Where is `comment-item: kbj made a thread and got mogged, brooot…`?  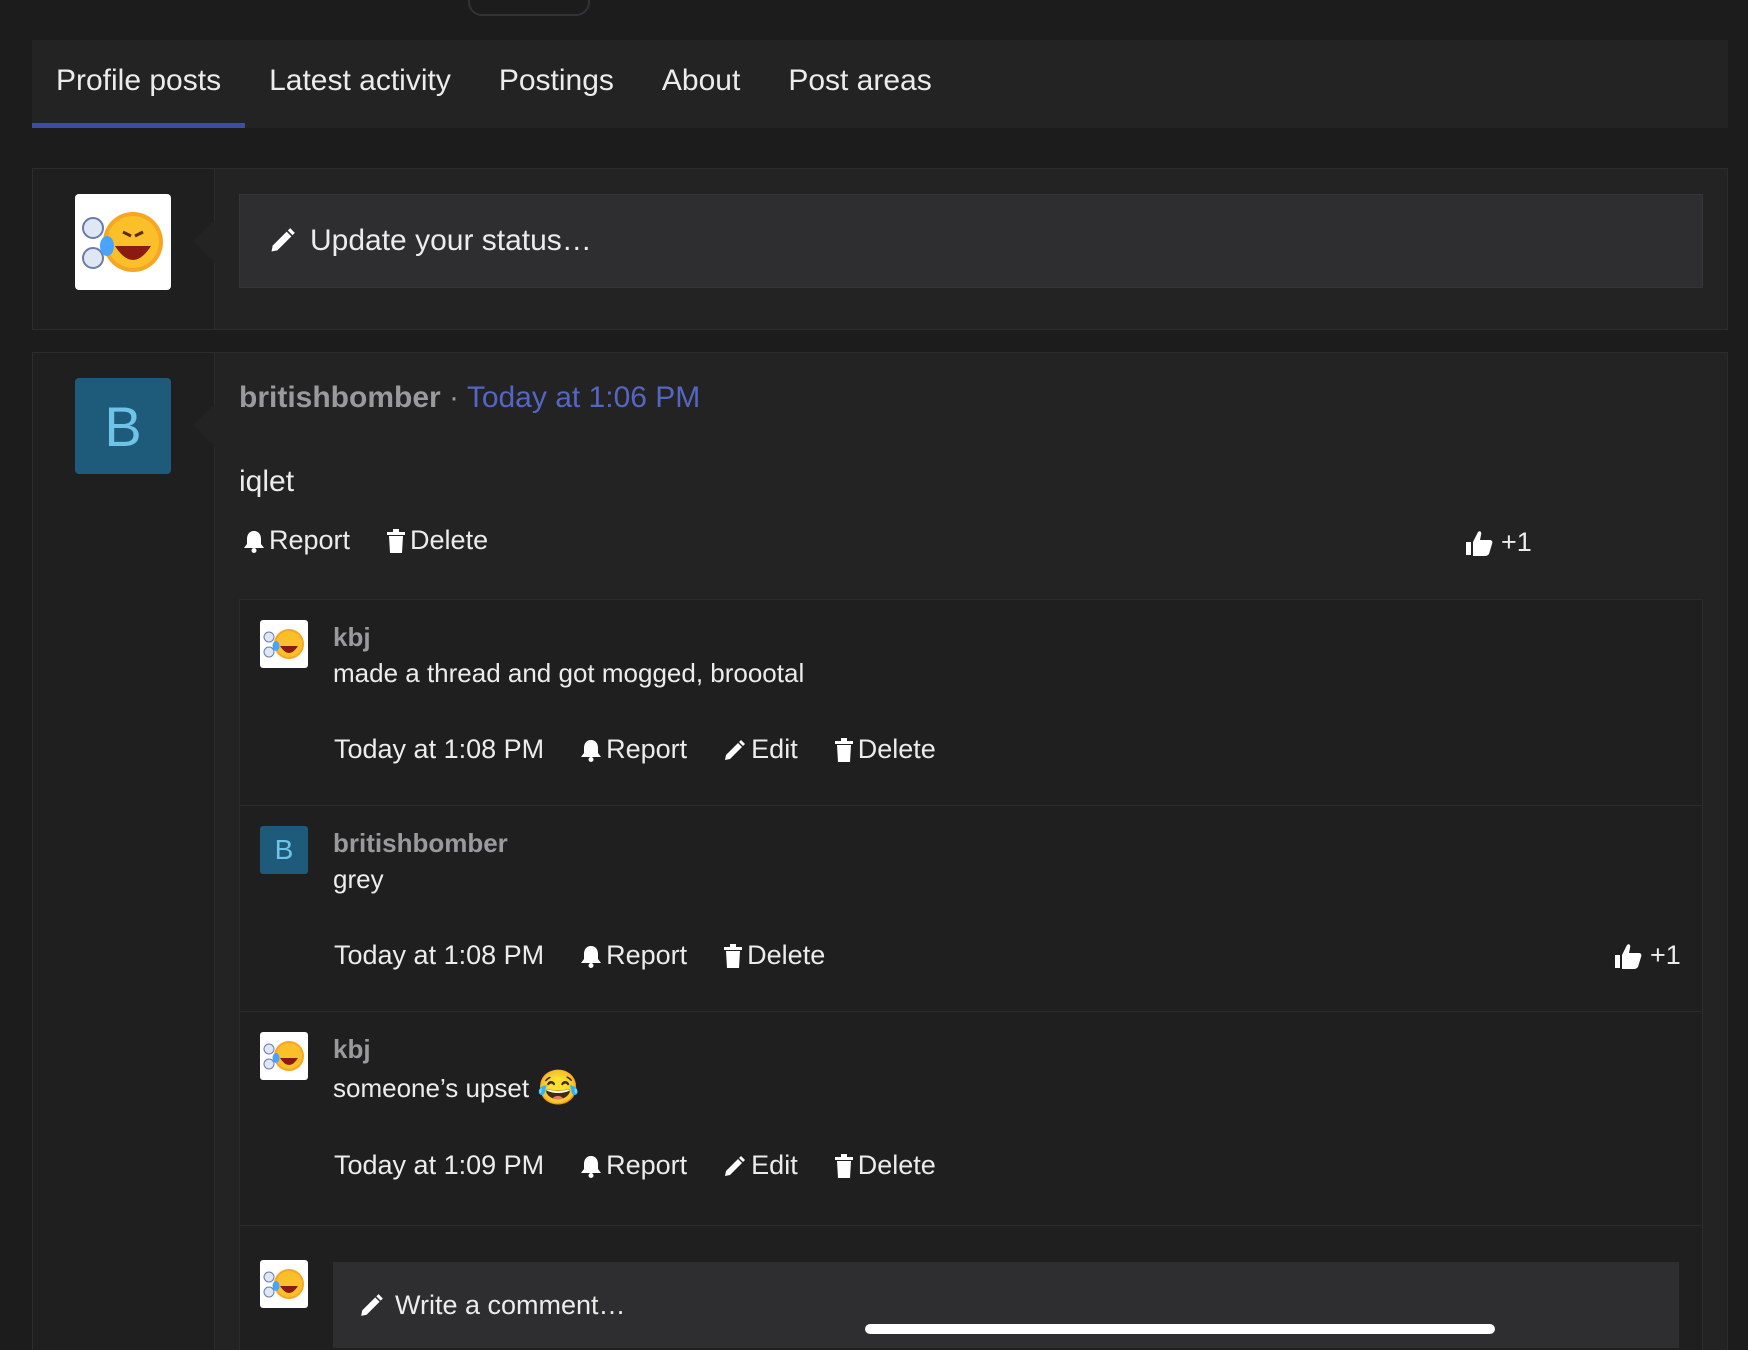 comment-item: kbj made a thread and got mogged, brooot… is located at coordinates (971, 703).